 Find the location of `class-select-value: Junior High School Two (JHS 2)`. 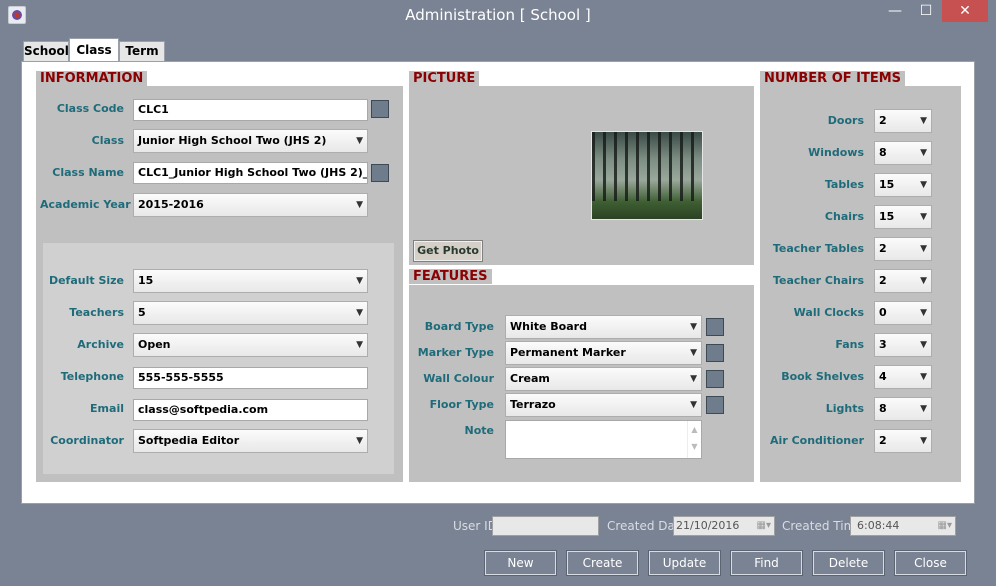

class-select-value: Junior High School Two (JHS 2) is located at coordinates (232, 140).